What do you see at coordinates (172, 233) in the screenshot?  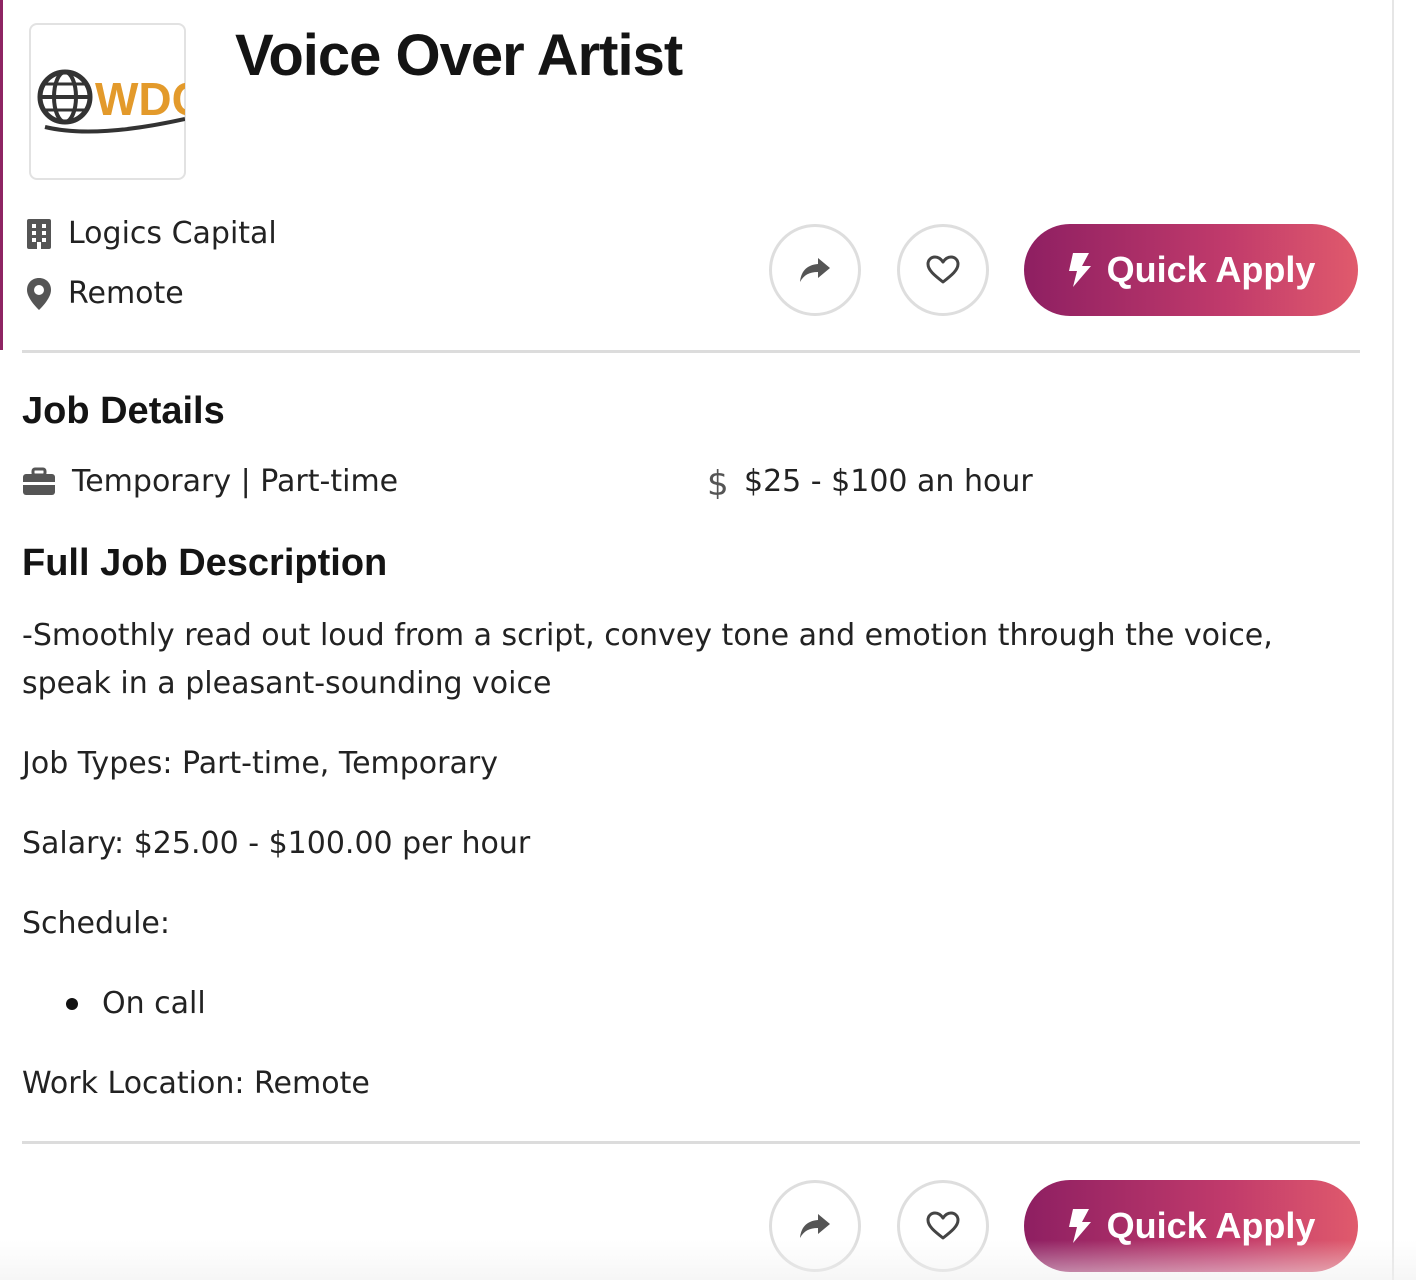 I see `company-name: Logics Capital` at bounding box center [172, 233].